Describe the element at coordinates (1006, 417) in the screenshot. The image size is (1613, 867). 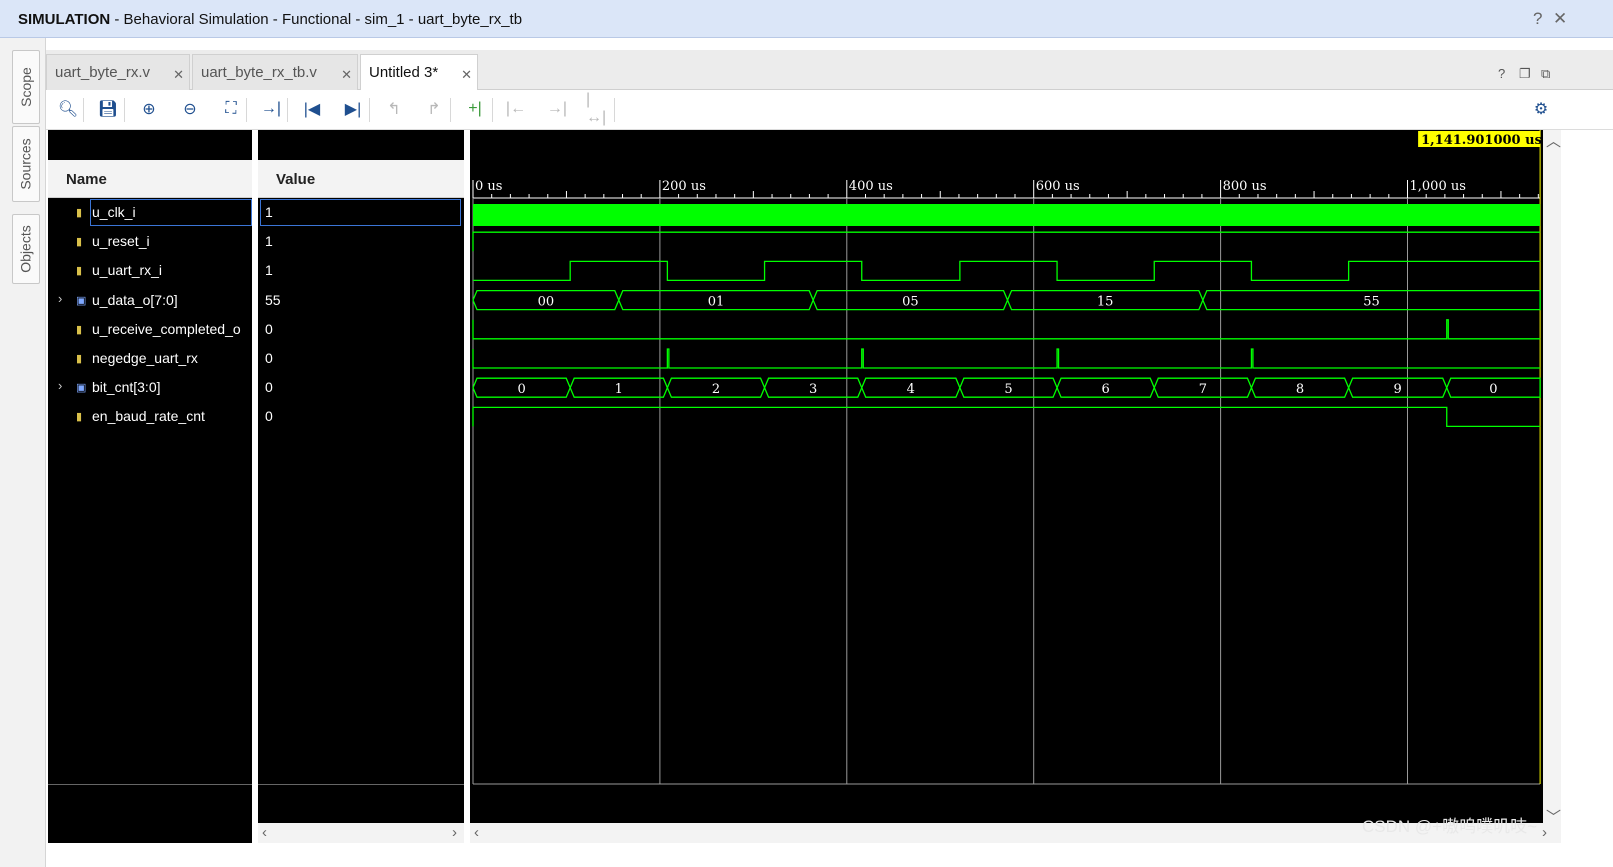
I see `en-baud-rate-wave` at that location.